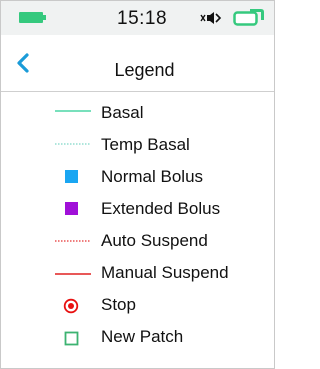 This screenshot has height=369, width=320. I want to click on legend-label: Temp Basal, so click(145, 144).